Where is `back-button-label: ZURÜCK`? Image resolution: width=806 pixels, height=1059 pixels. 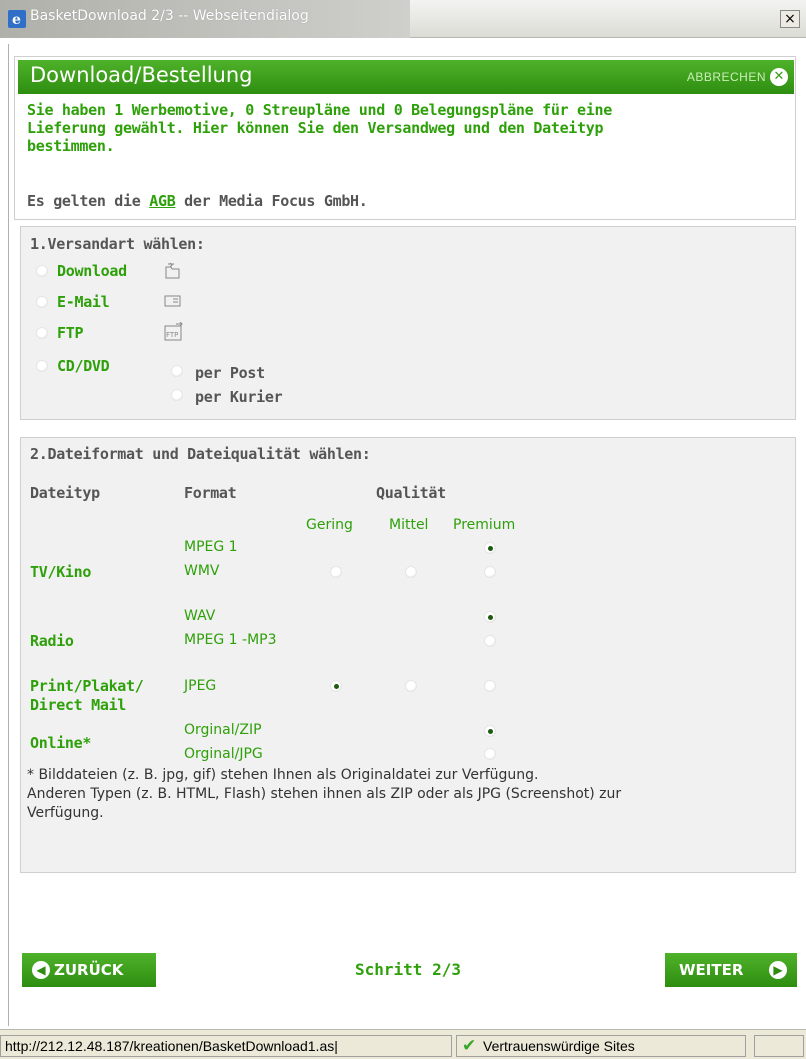
back-button-label: ZURÜCK is located at coordinates (89, 970).